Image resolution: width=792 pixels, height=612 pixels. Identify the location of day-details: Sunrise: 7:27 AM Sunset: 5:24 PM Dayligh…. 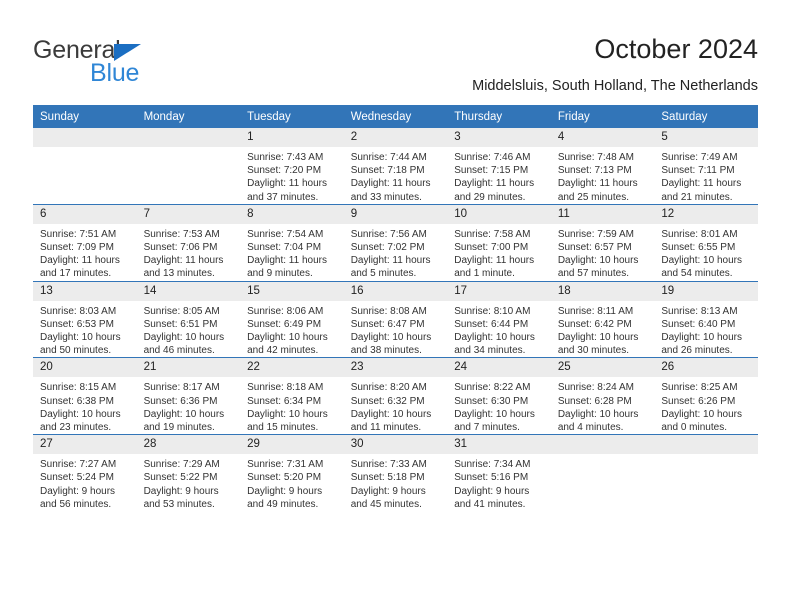
(85, 482).